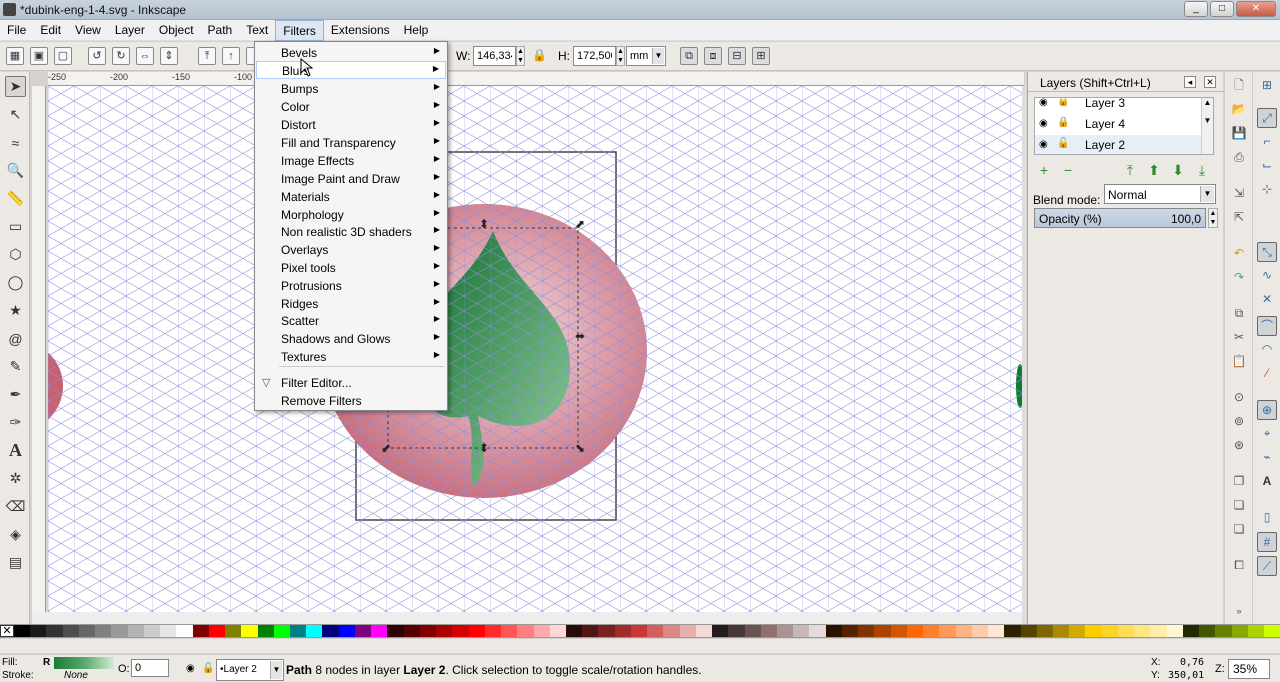 This screenshot has width=1280, height=682. What do you see at coordinates (1239, 157) in the screenshot?
I see `print-icon: ⎙` at bounding box center [1239, 157].